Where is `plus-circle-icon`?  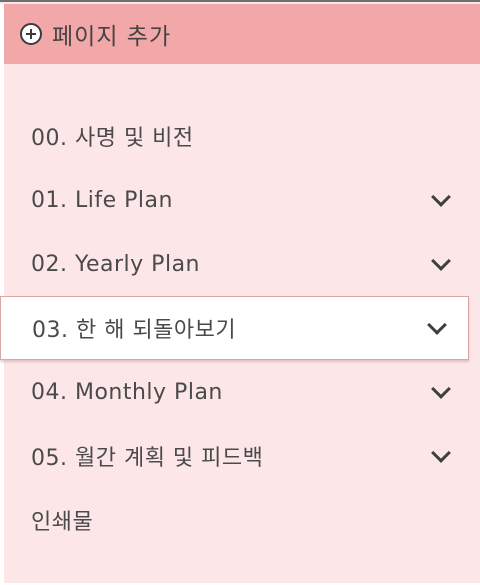 plus-circle-icon is located at coordinates (31, 34).